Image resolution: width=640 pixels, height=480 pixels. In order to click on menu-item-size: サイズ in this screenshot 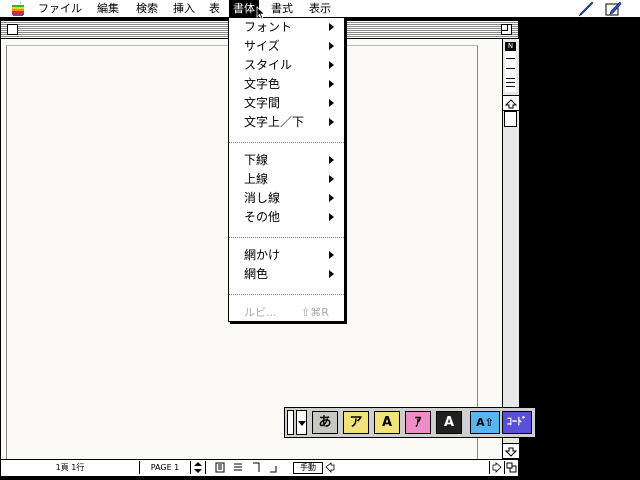, I will do `click(286, 46)`.